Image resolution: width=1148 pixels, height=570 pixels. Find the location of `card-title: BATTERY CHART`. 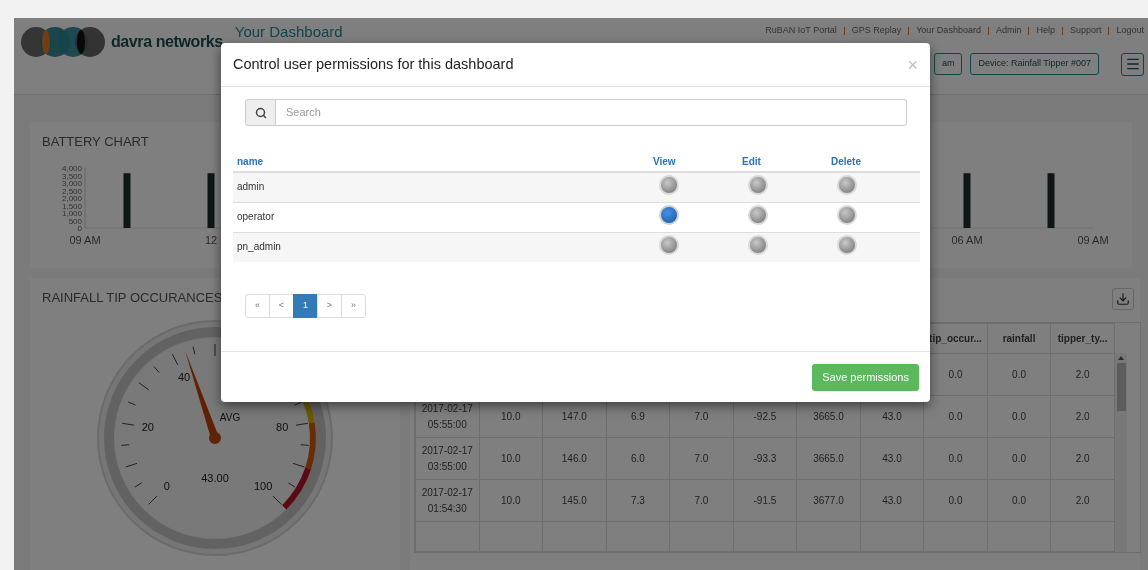

card-title: BATTERY CHART is located at coordinates (95, 142).